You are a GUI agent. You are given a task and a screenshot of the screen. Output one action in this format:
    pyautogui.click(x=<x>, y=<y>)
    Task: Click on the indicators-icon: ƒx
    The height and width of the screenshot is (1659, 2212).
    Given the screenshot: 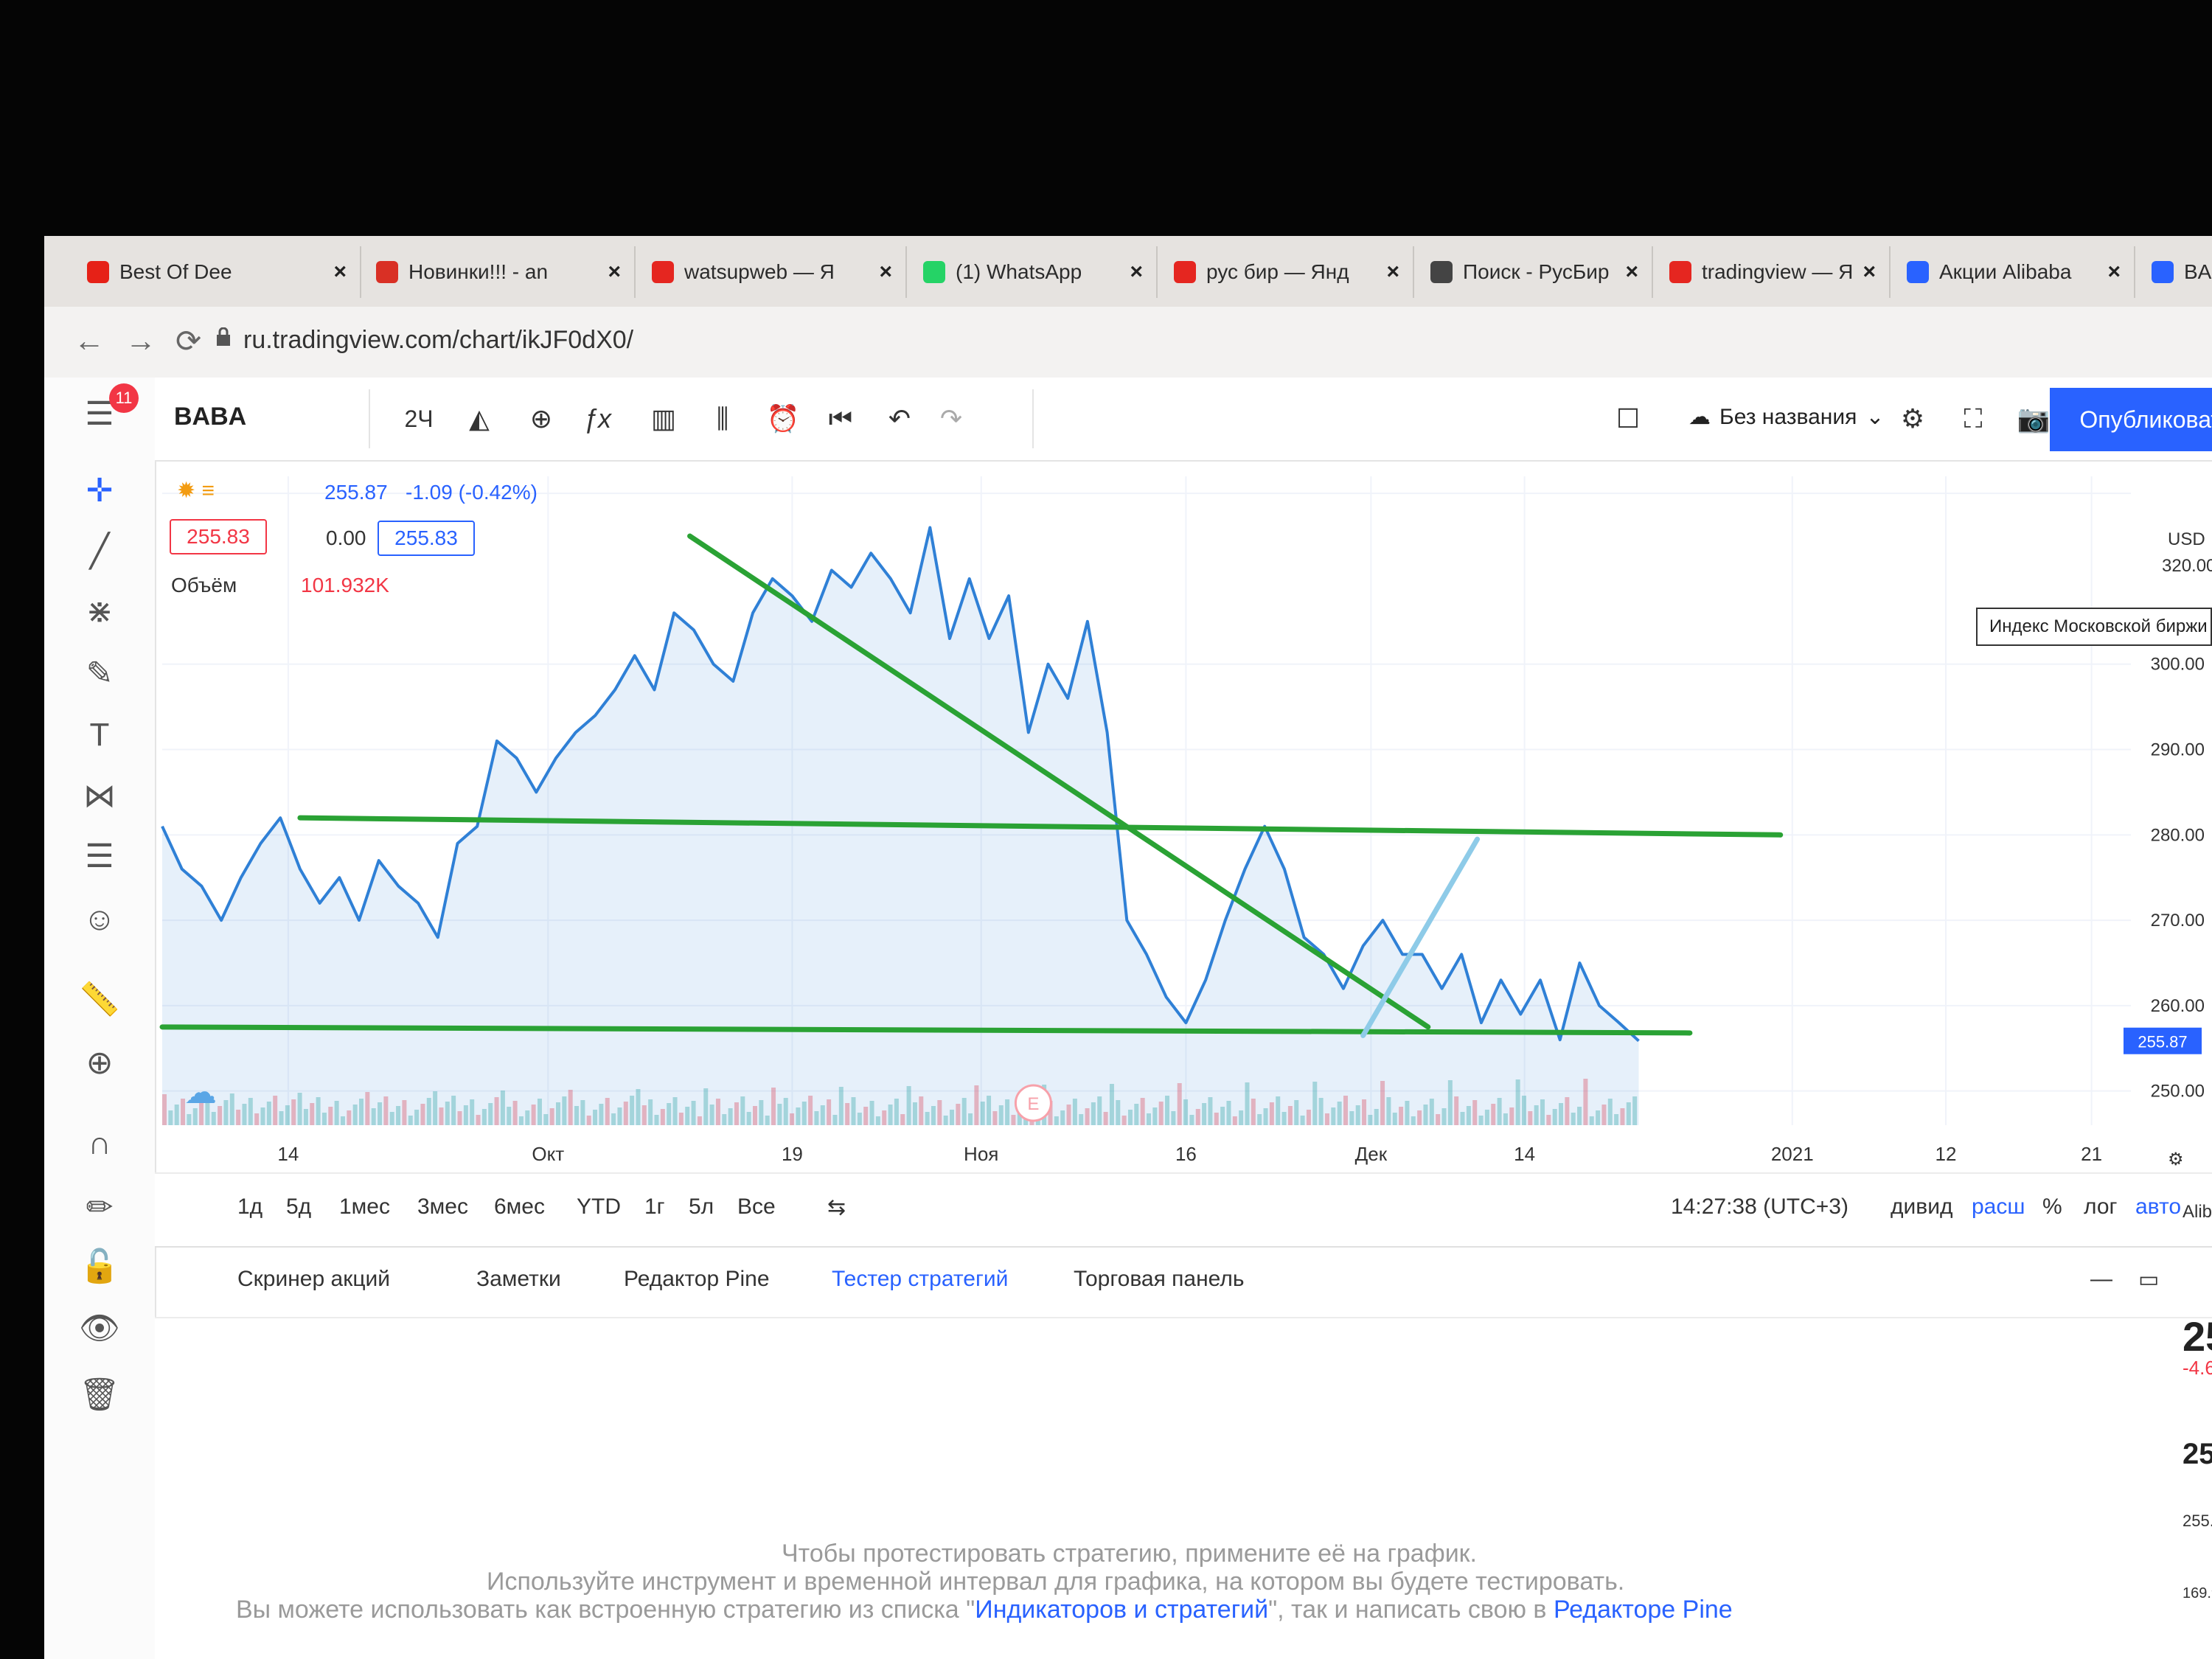 What is the action you would take?
    pyautogui.click(x=597, y=419)
    